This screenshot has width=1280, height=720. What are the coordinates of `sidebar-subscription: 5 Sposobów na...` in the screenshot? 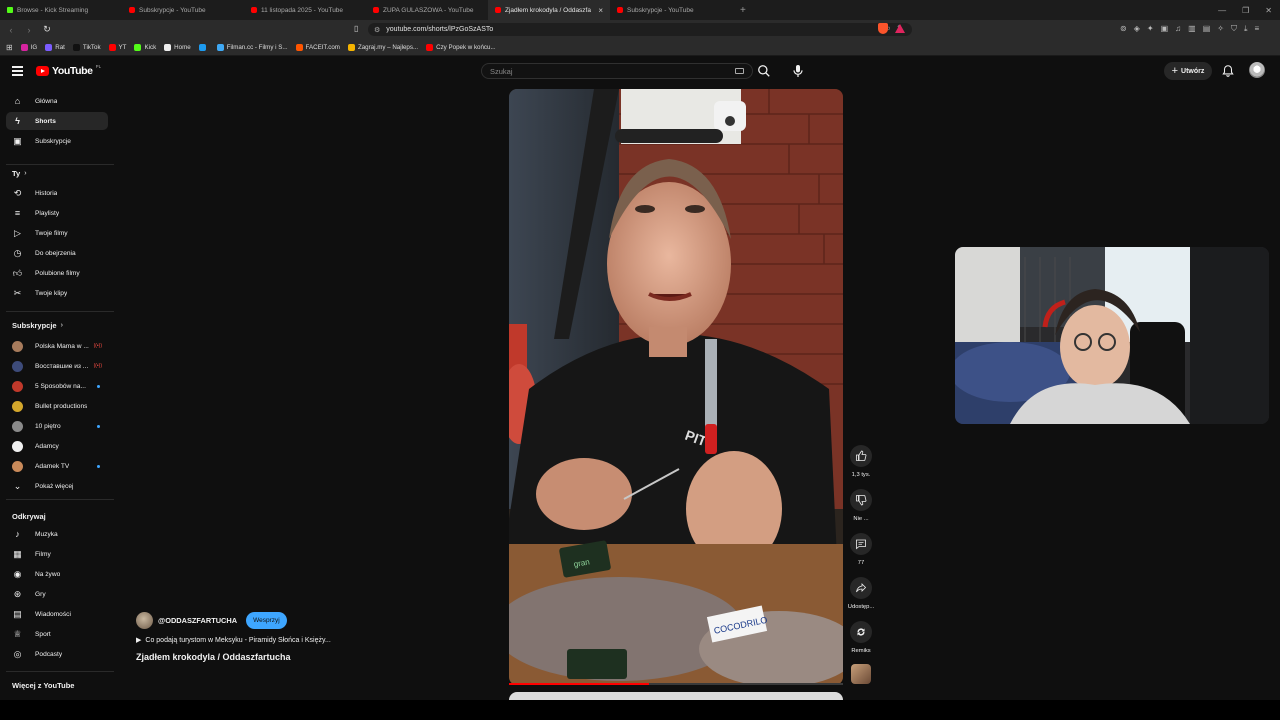 It's located at (57, 386).